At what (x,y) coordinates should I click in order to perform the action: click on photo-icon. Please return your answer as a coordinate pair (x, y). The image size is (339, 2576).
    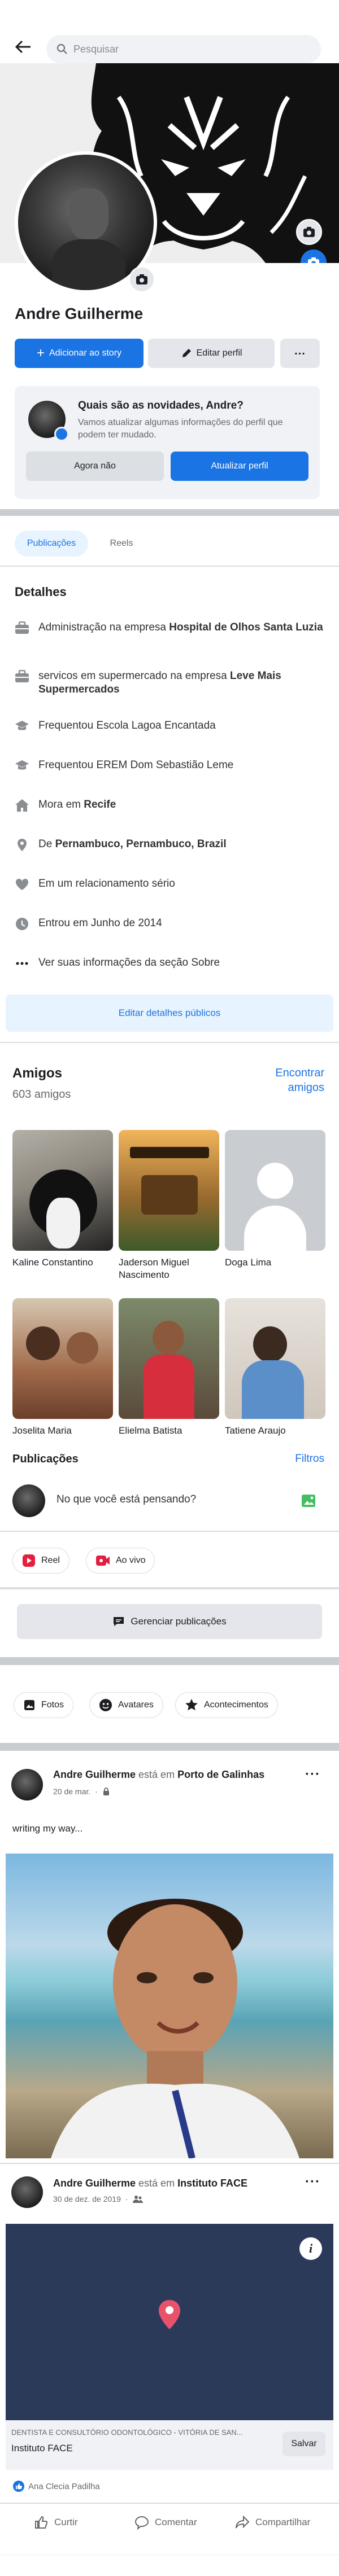
    Looking at the image, I should click on (309, 1500).